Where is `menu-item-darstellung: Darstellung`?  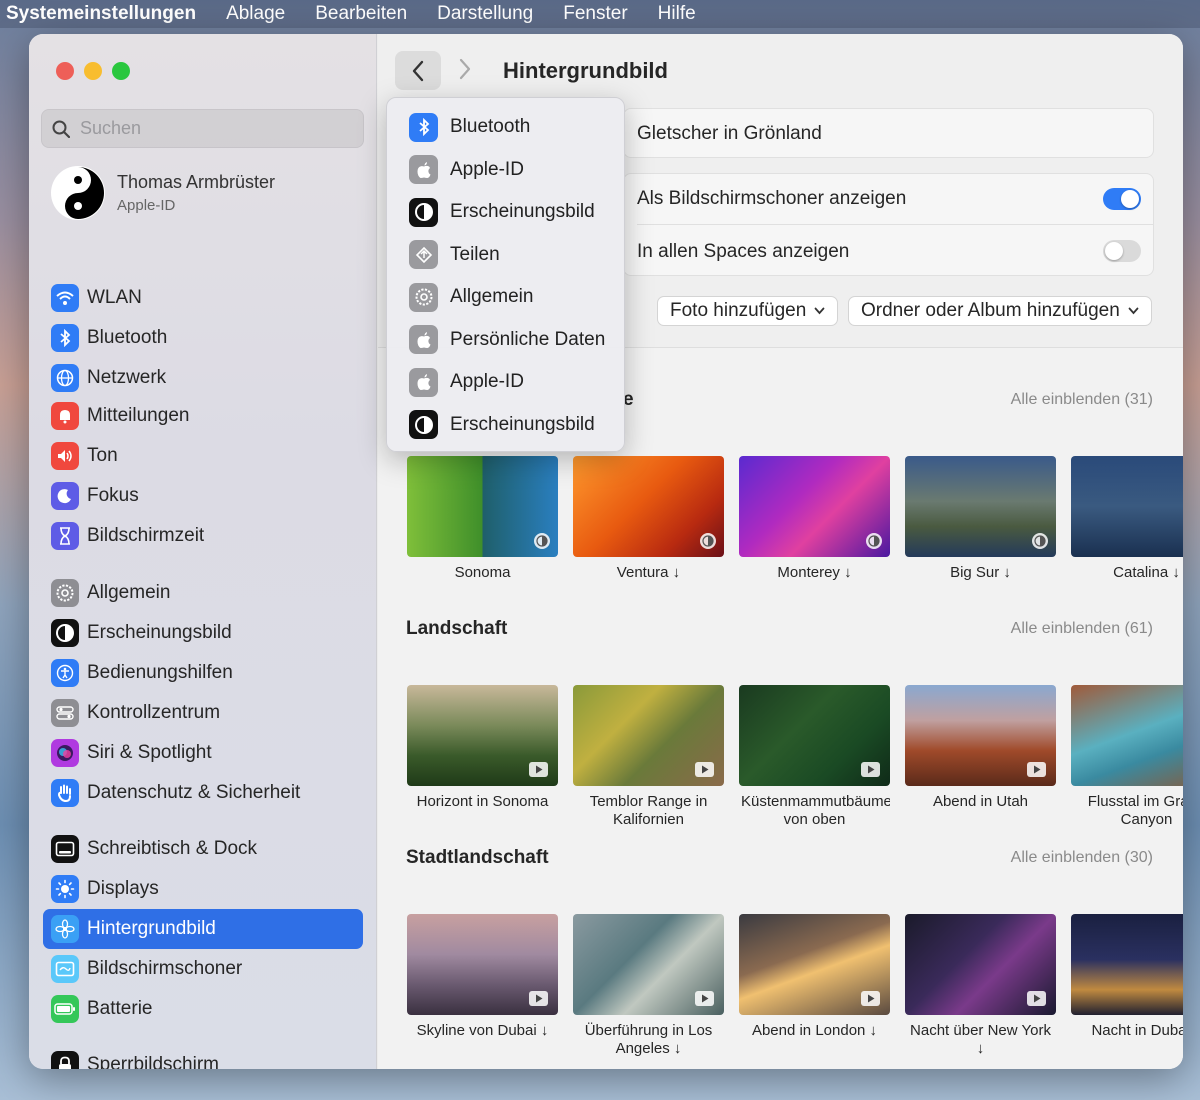 menu-item-darstellung: Darstellung is located at coordinates (485, 14).